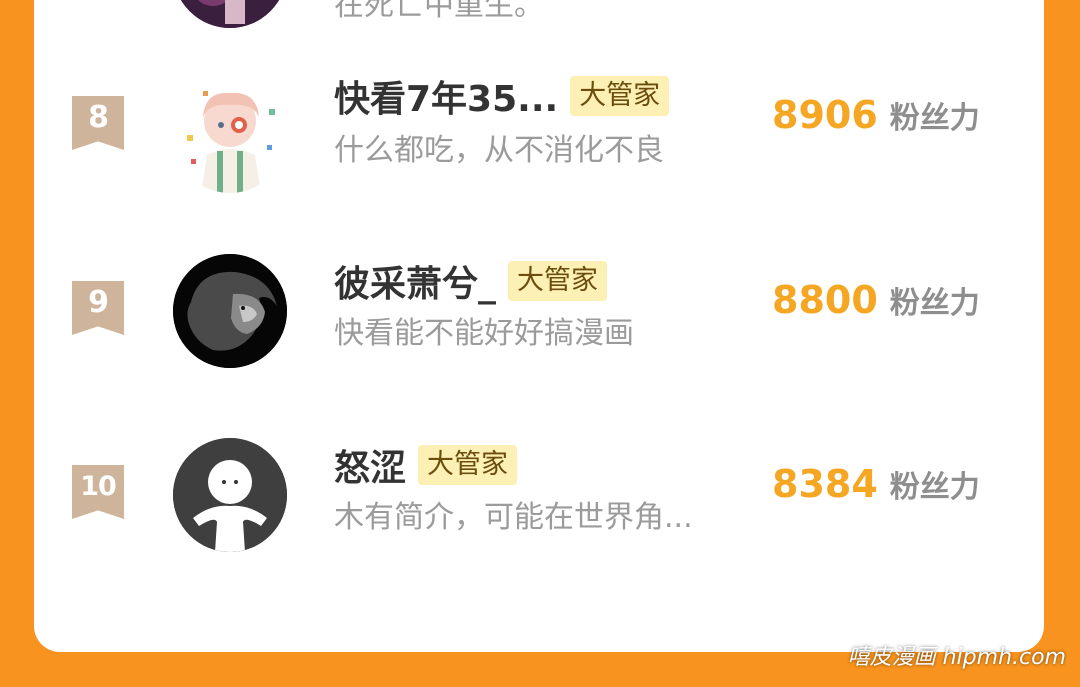  I want to click on rank-badge: 10, so click(98, 492).